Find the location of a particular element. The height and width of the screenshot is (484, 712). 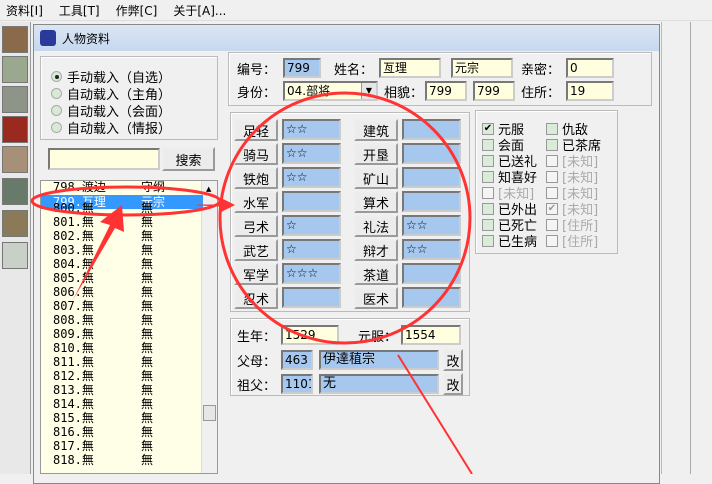

intimacy-field: 0 is located at coordinates (590, 68).